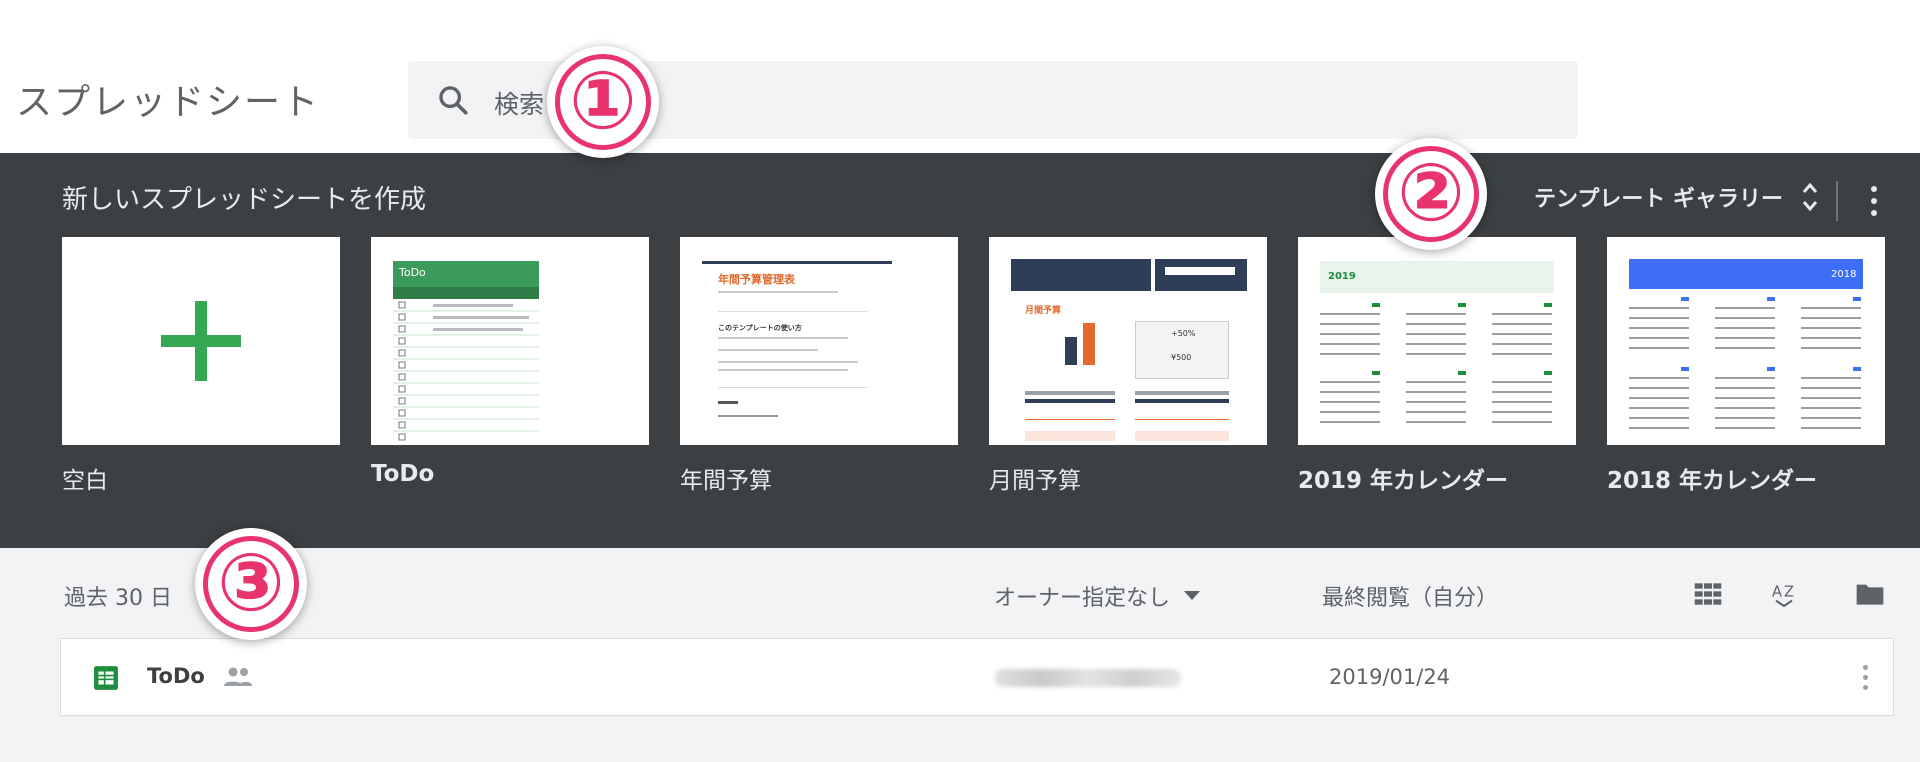 The width and height of the screenshot is (1920, 762). What do you see at coordinates (118, 598) in the screenshot?
I see `recent-period-title: 過去 30 日` at bounding box center [118, 598].